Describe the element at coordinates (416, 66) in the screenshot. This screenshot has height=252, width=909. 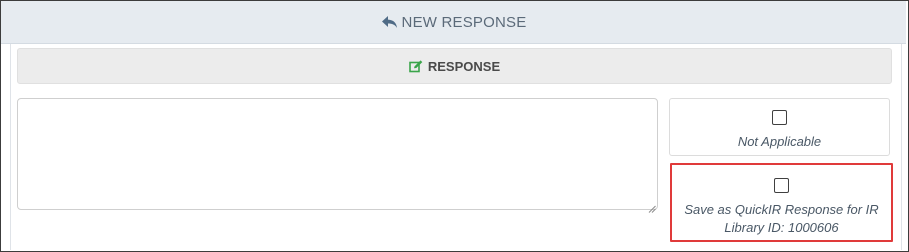
I see `edit-icon` at that location.